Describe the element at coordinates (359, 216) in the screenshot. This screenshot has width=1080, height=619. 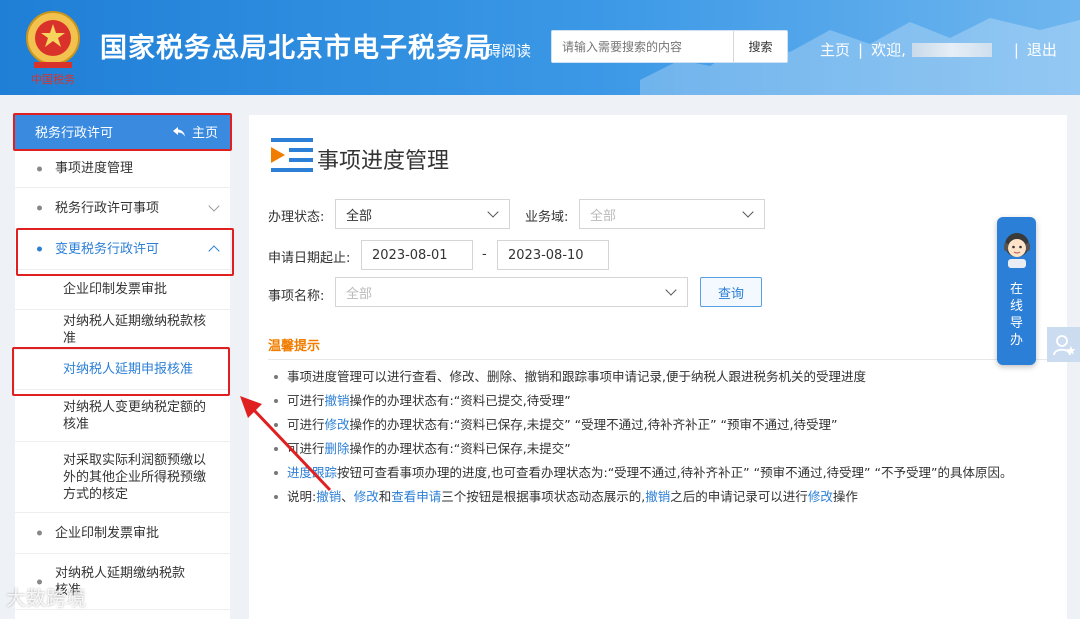
I see `status-select-value: 全部` at that location.